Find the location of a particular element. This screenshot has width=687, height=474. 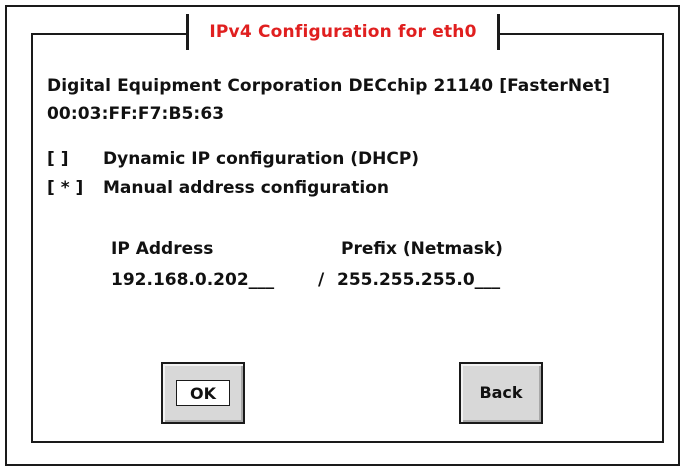

ok-button: OK is located at coordinates (203, 393).